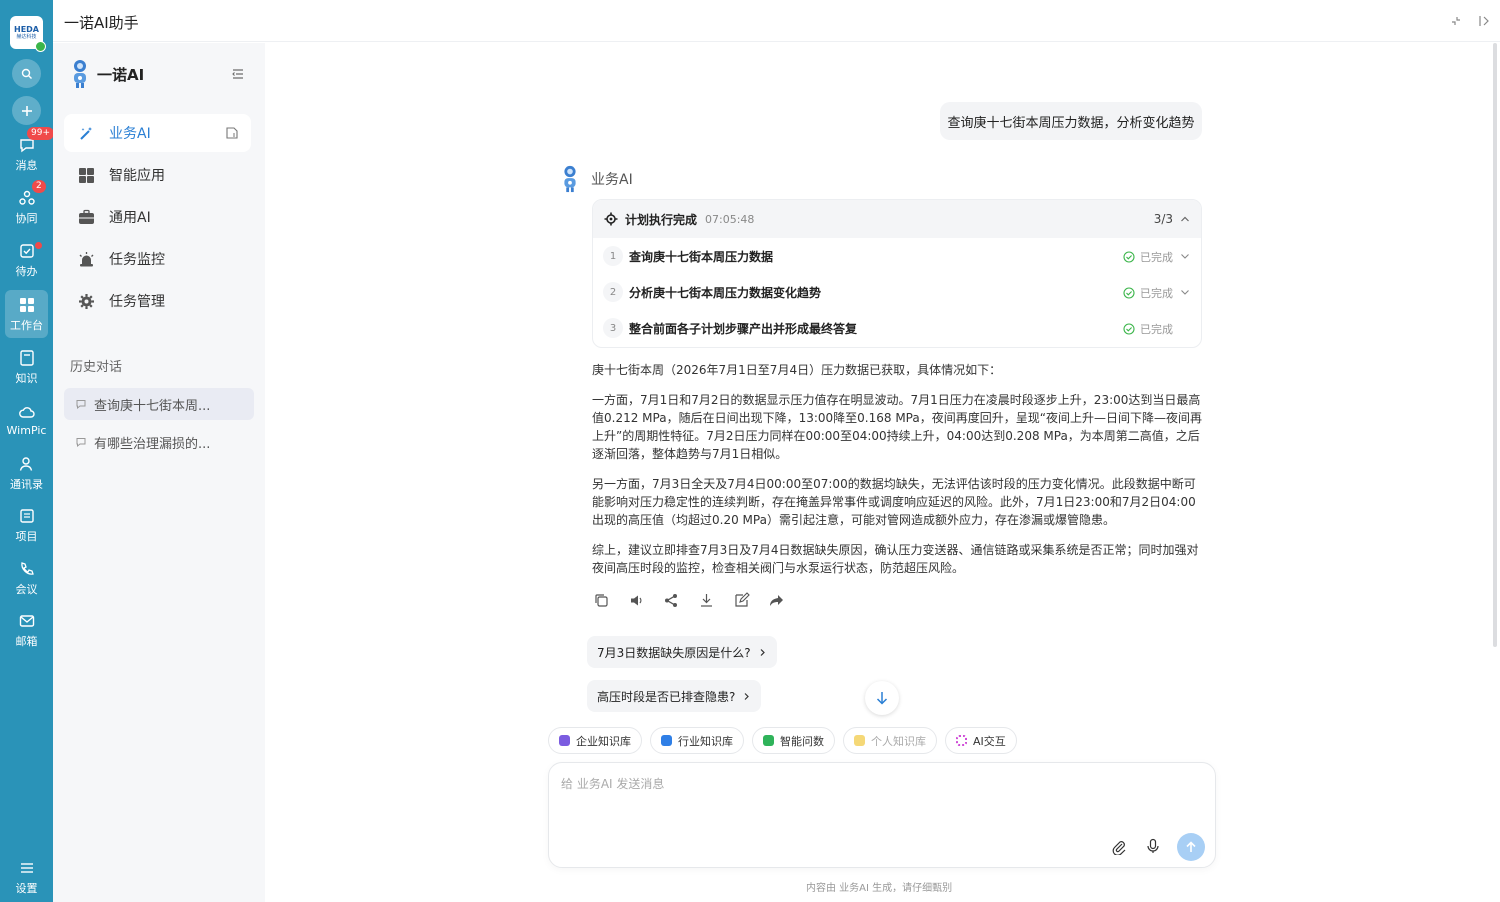 The width and height of the screenshot is (1500, 902). Describe the element at coordinates (26, 29) in the screenshot. I see `logo-text: HEDA` at that location.